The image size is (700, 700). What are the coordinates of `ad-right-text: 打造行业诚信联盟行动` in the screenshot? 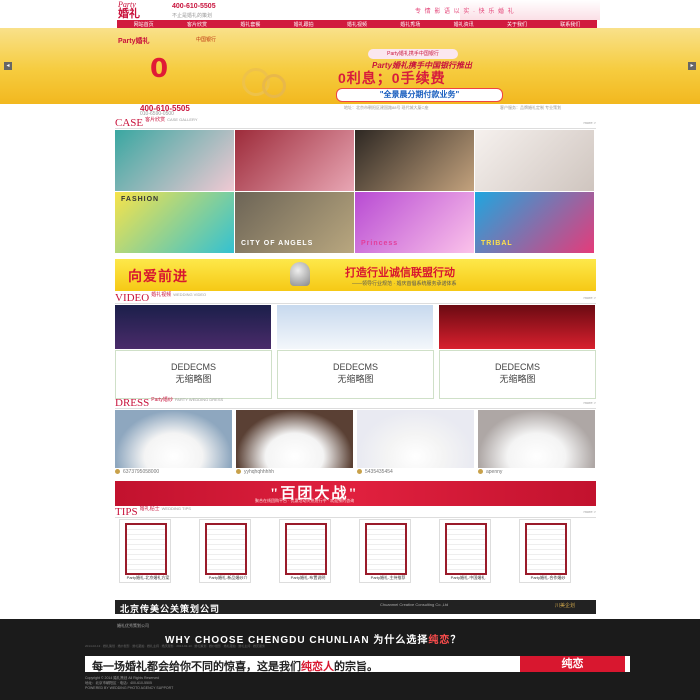 It's located at (400, 273).